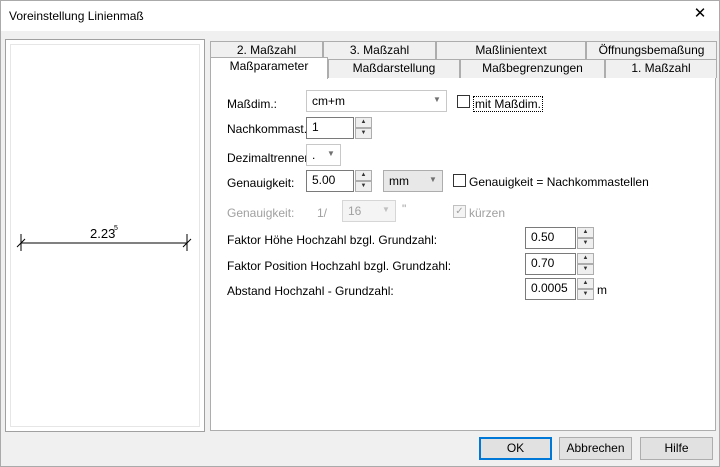 The height and width of the screenshot is (467, 720). I want to click on tab-1-masszahl: 1. Maßzahl, so click(661, 68).